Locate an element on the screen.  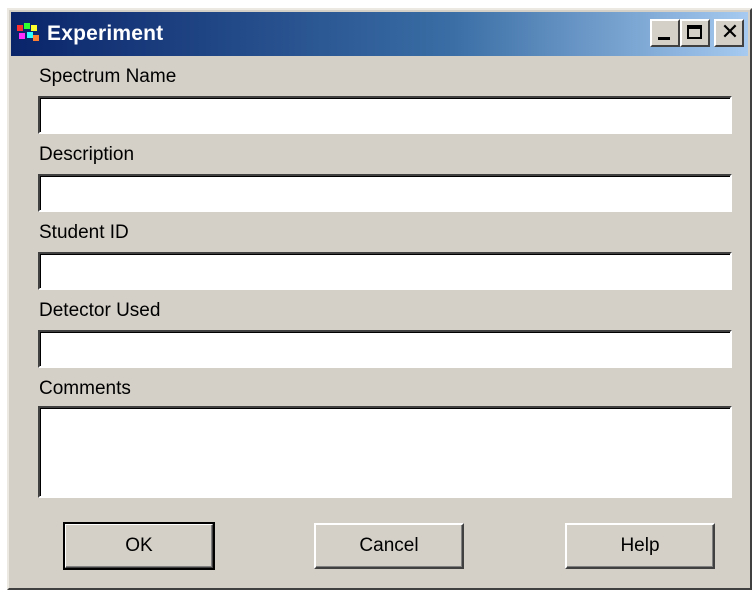
title-bar: Experiment ✕ is located at coordinates (379, 34).